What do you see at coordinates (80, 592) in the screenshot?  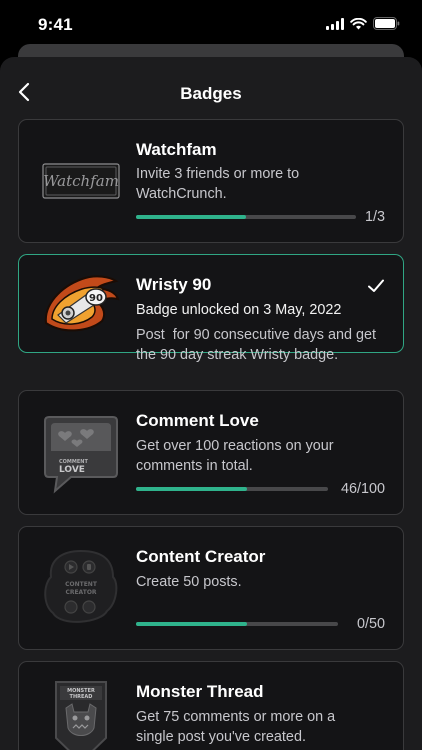 I see `content-creator-emblem-text-2: CREATOR` at bounding box center [80, 592].